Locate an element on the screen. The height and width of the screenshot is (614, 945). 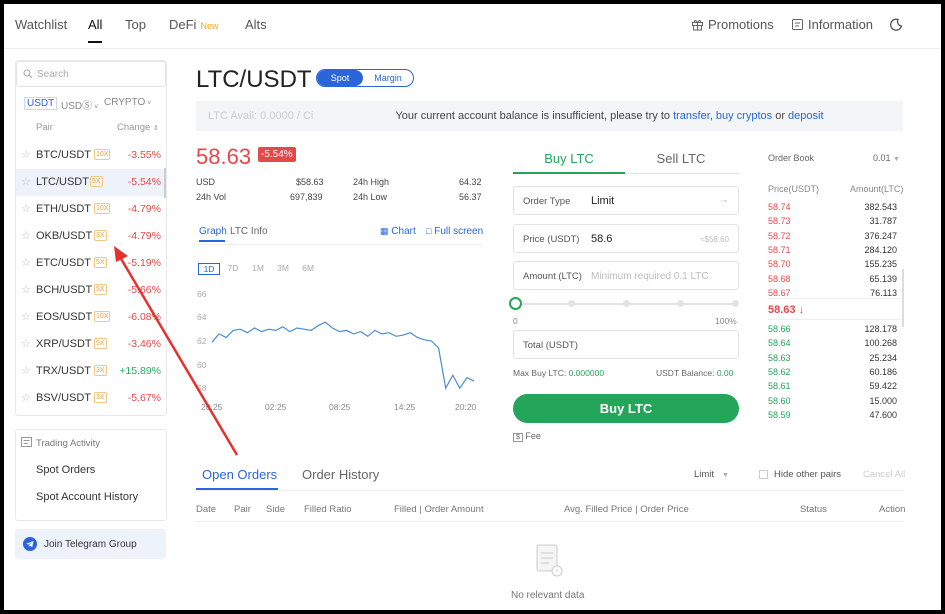
bid-price: 58.66 is located at coordinates (779, 329).